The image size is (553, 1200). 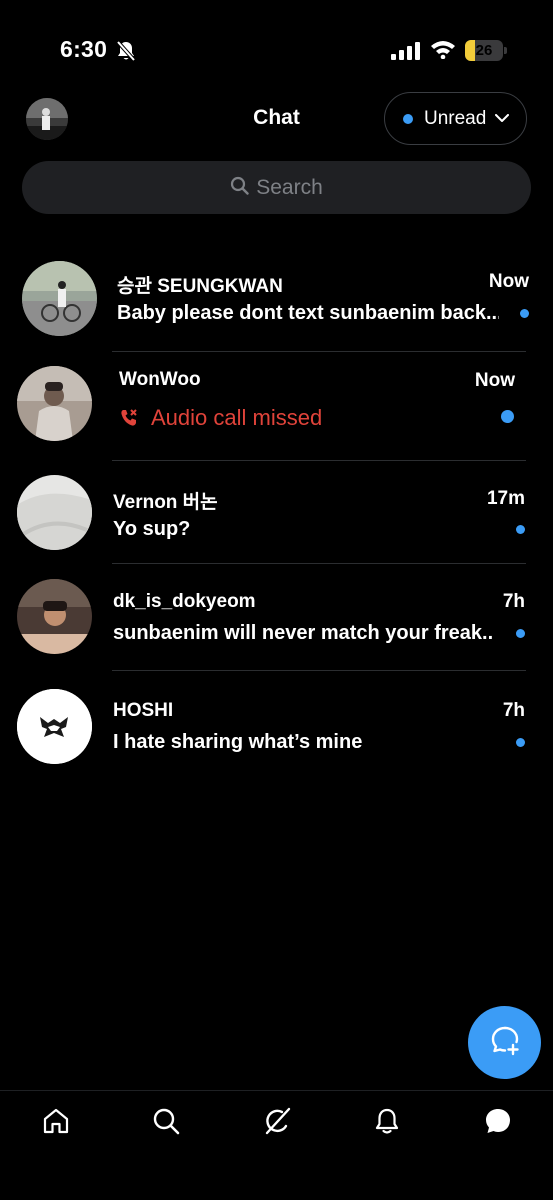 I want to click on conversation-preview: I hate sharing what’s mine, so click(x=238, y=742).